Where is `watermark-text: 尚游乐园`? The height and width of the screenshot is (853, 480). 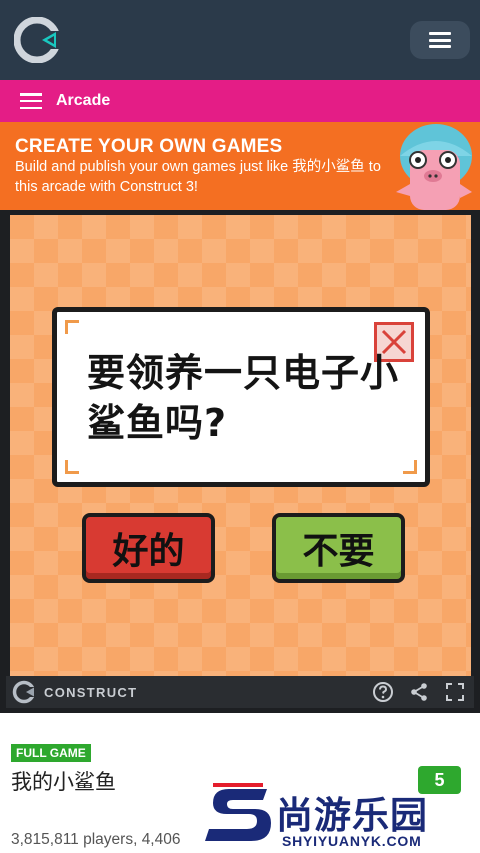 watermark-text: 尚游乐园 is located at coordinates (352, 815).